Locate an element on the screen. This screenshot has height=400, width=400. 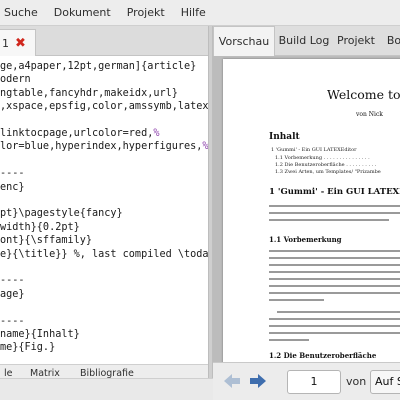
preview-tabbar: Vorschau Build Log Projekt Bo is located at coordinates (306, 41).